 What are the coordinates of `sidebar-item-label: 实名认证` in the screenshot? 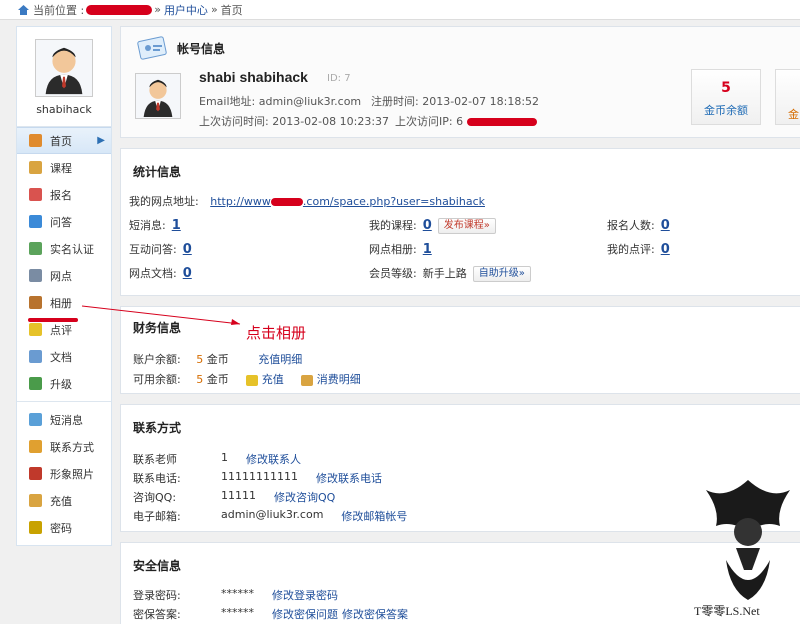 It's located at (72, 249).